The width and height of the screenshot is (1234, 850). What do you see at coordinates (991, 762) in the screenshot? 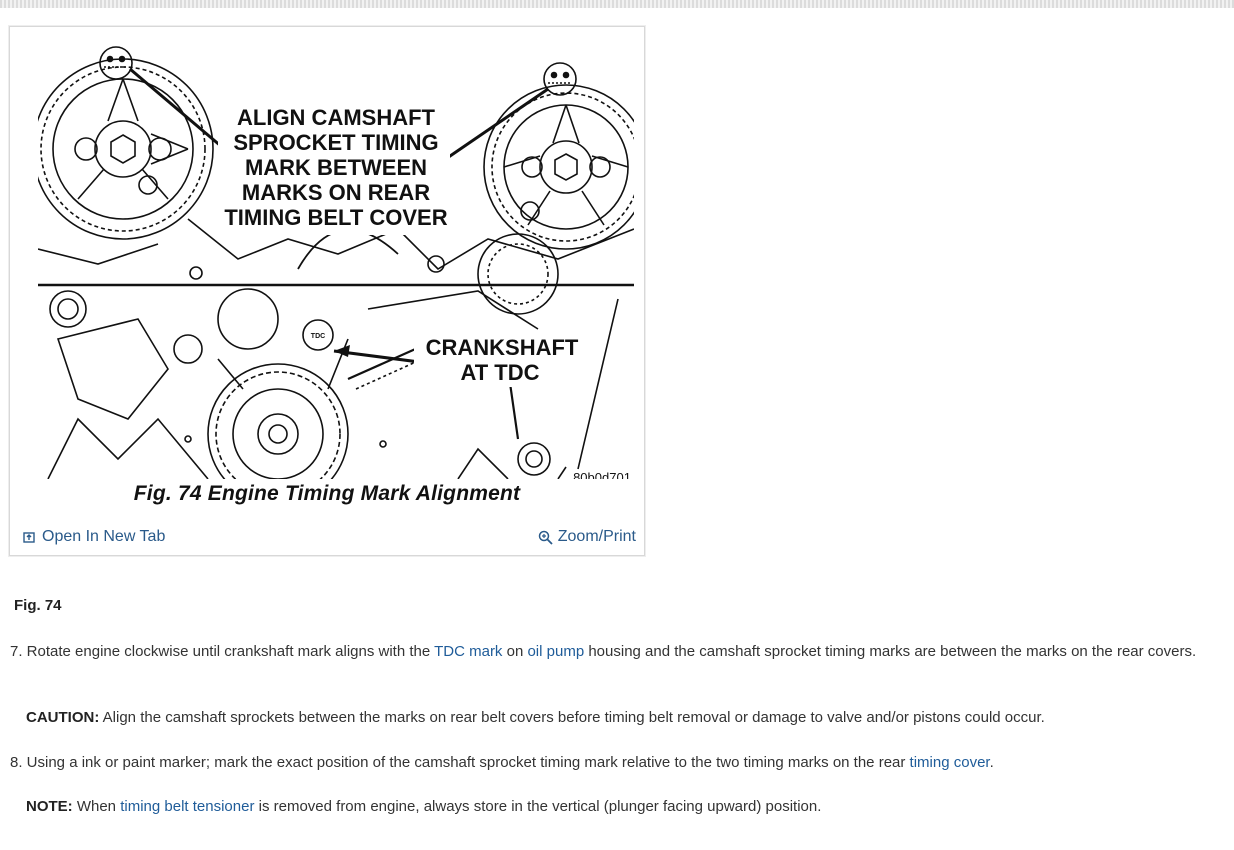
I see `step-8-suffix: .` at bounding box center [991, 762].